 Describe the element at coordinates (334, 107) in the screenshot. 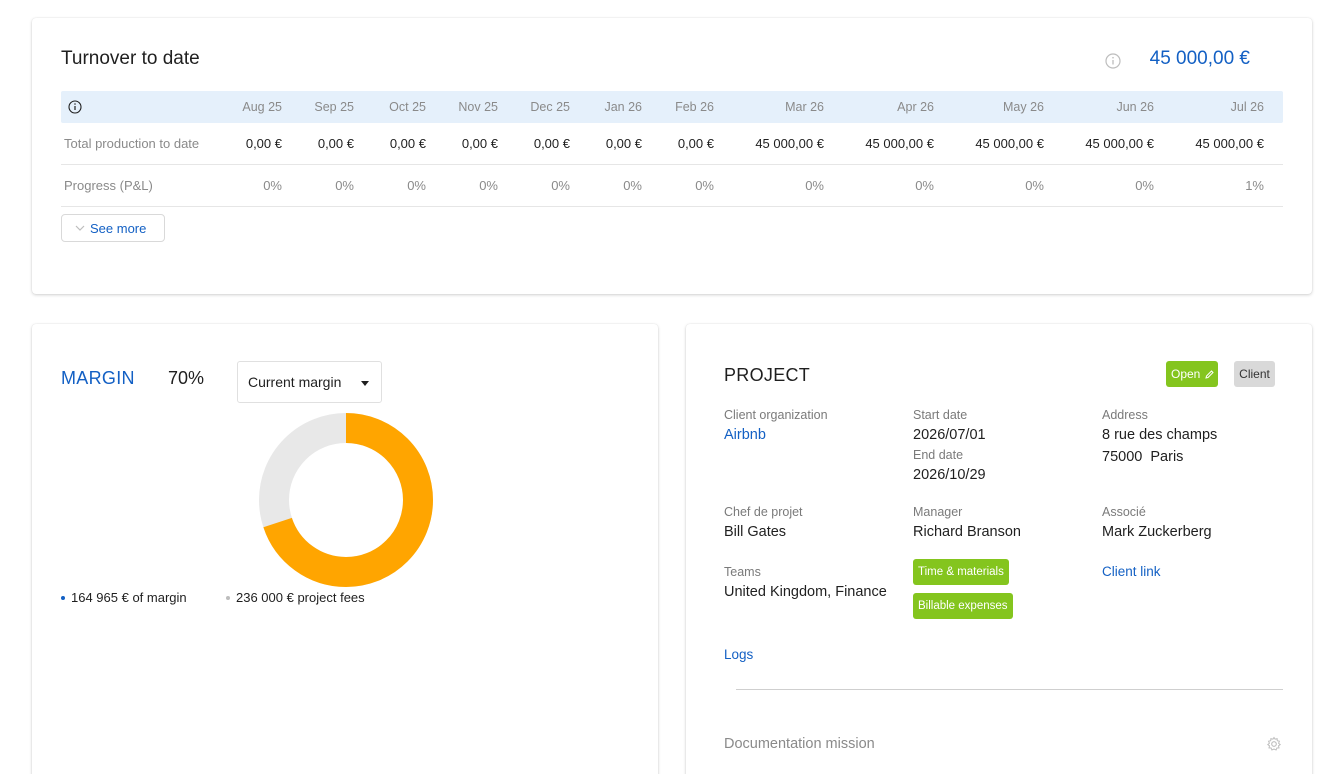

I see `column-header: Sep 25` at that location.